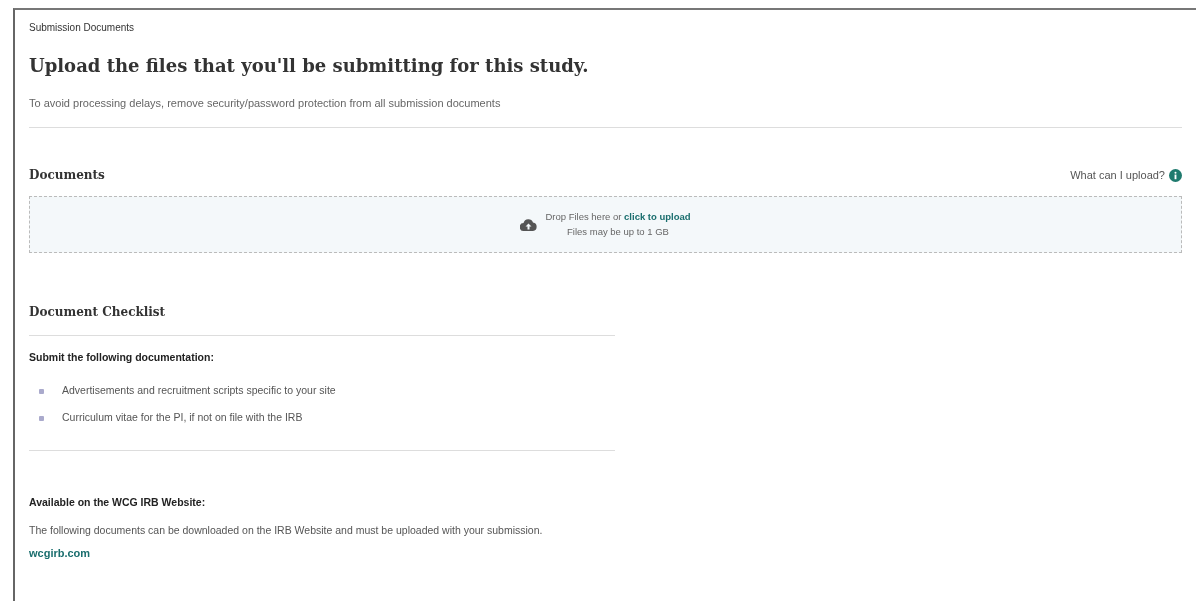  Describe the element at coordinates (1117, 175) in the screenshot. I see `help-link: What can I upload?` at that location.